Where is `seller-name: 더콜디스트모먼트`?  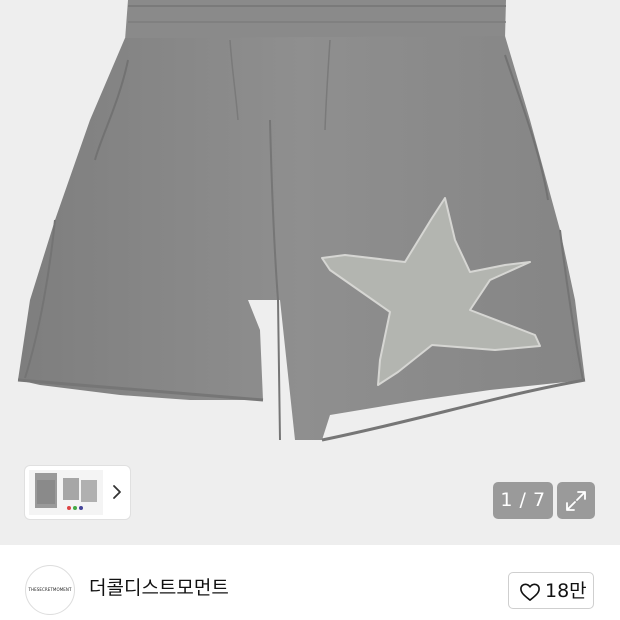
seller-name: 더콜디스트모먼트 is located at coordinates (159, 588).